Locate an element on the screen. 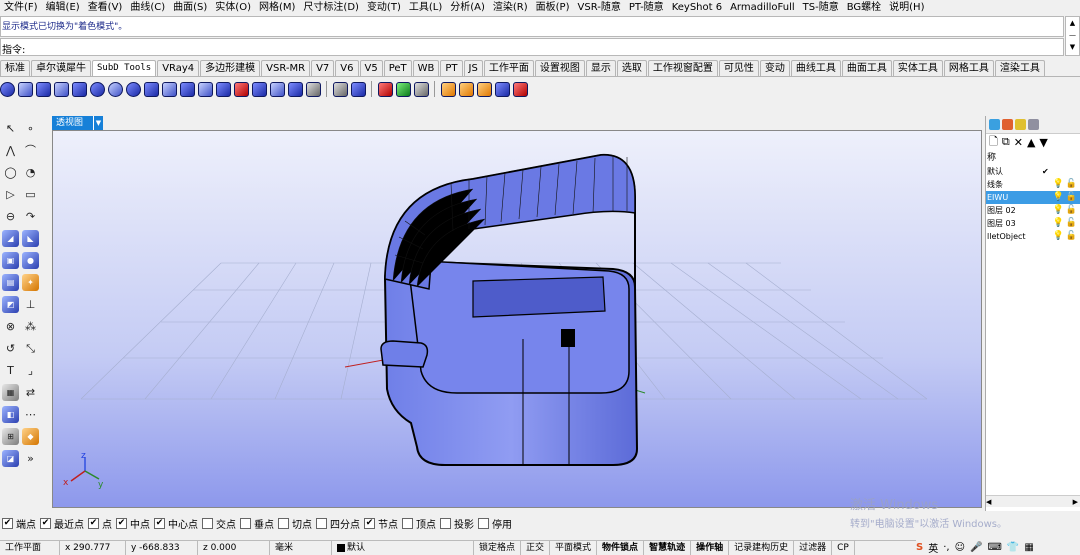 Image resolution: width=1080 pixels, height=555 pixels. toolbar-tab: PeT is located at coordinates (397, 68).